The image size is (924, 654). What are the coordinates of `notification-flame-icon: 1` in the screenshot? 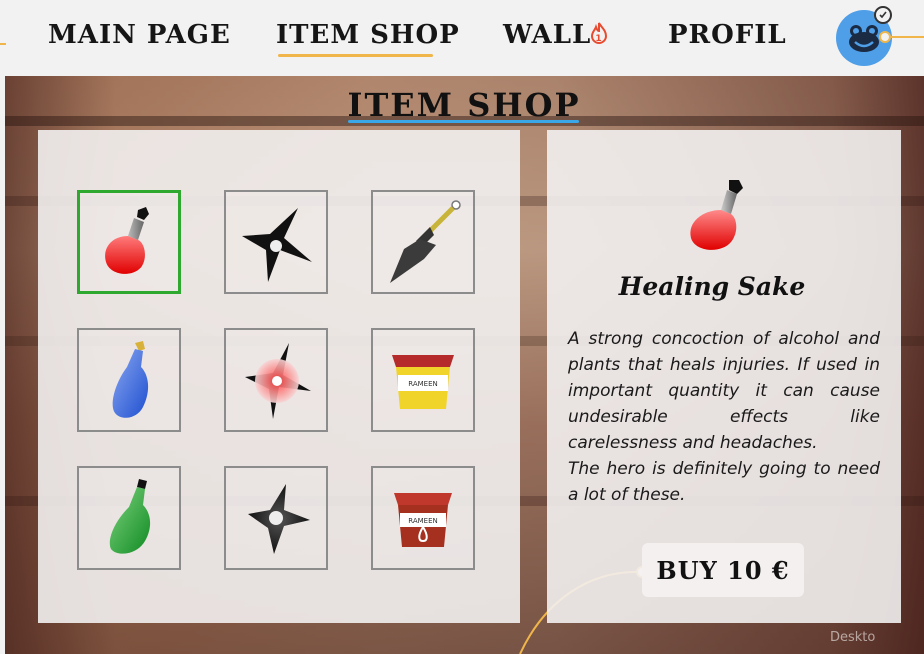 It's located at (599, 34).